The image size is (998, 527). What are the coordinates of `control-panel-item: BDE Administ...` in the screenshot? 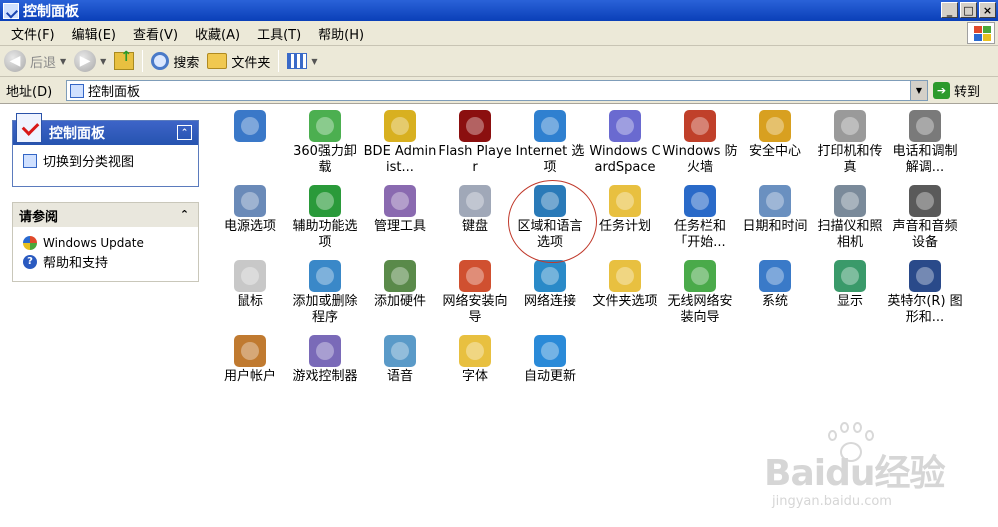 It's located at (400, 143).